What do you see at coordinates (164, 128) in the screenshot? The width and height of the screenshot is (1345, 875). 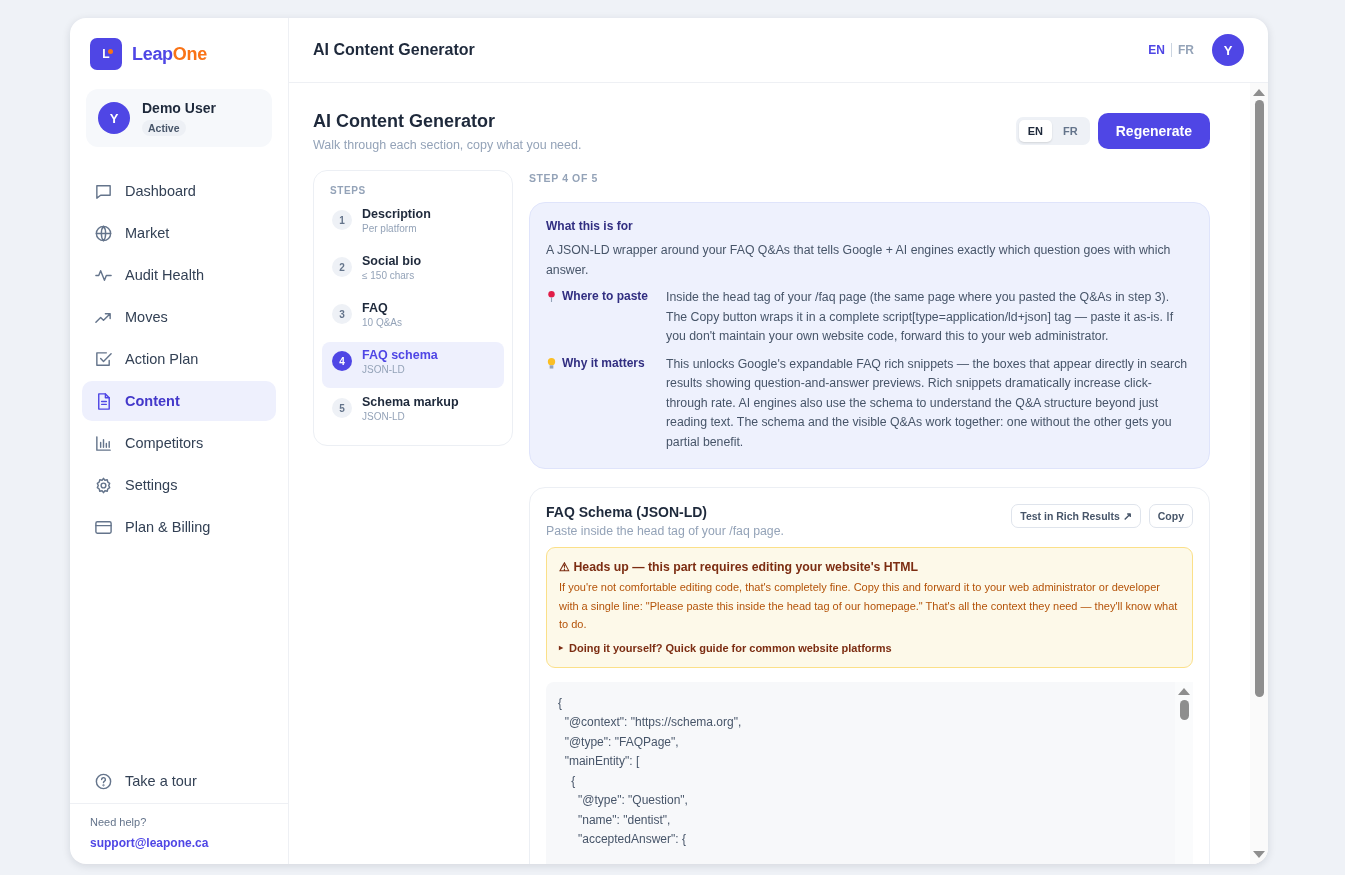 I see `status-badge: Active` at bounding box center [164, 128].